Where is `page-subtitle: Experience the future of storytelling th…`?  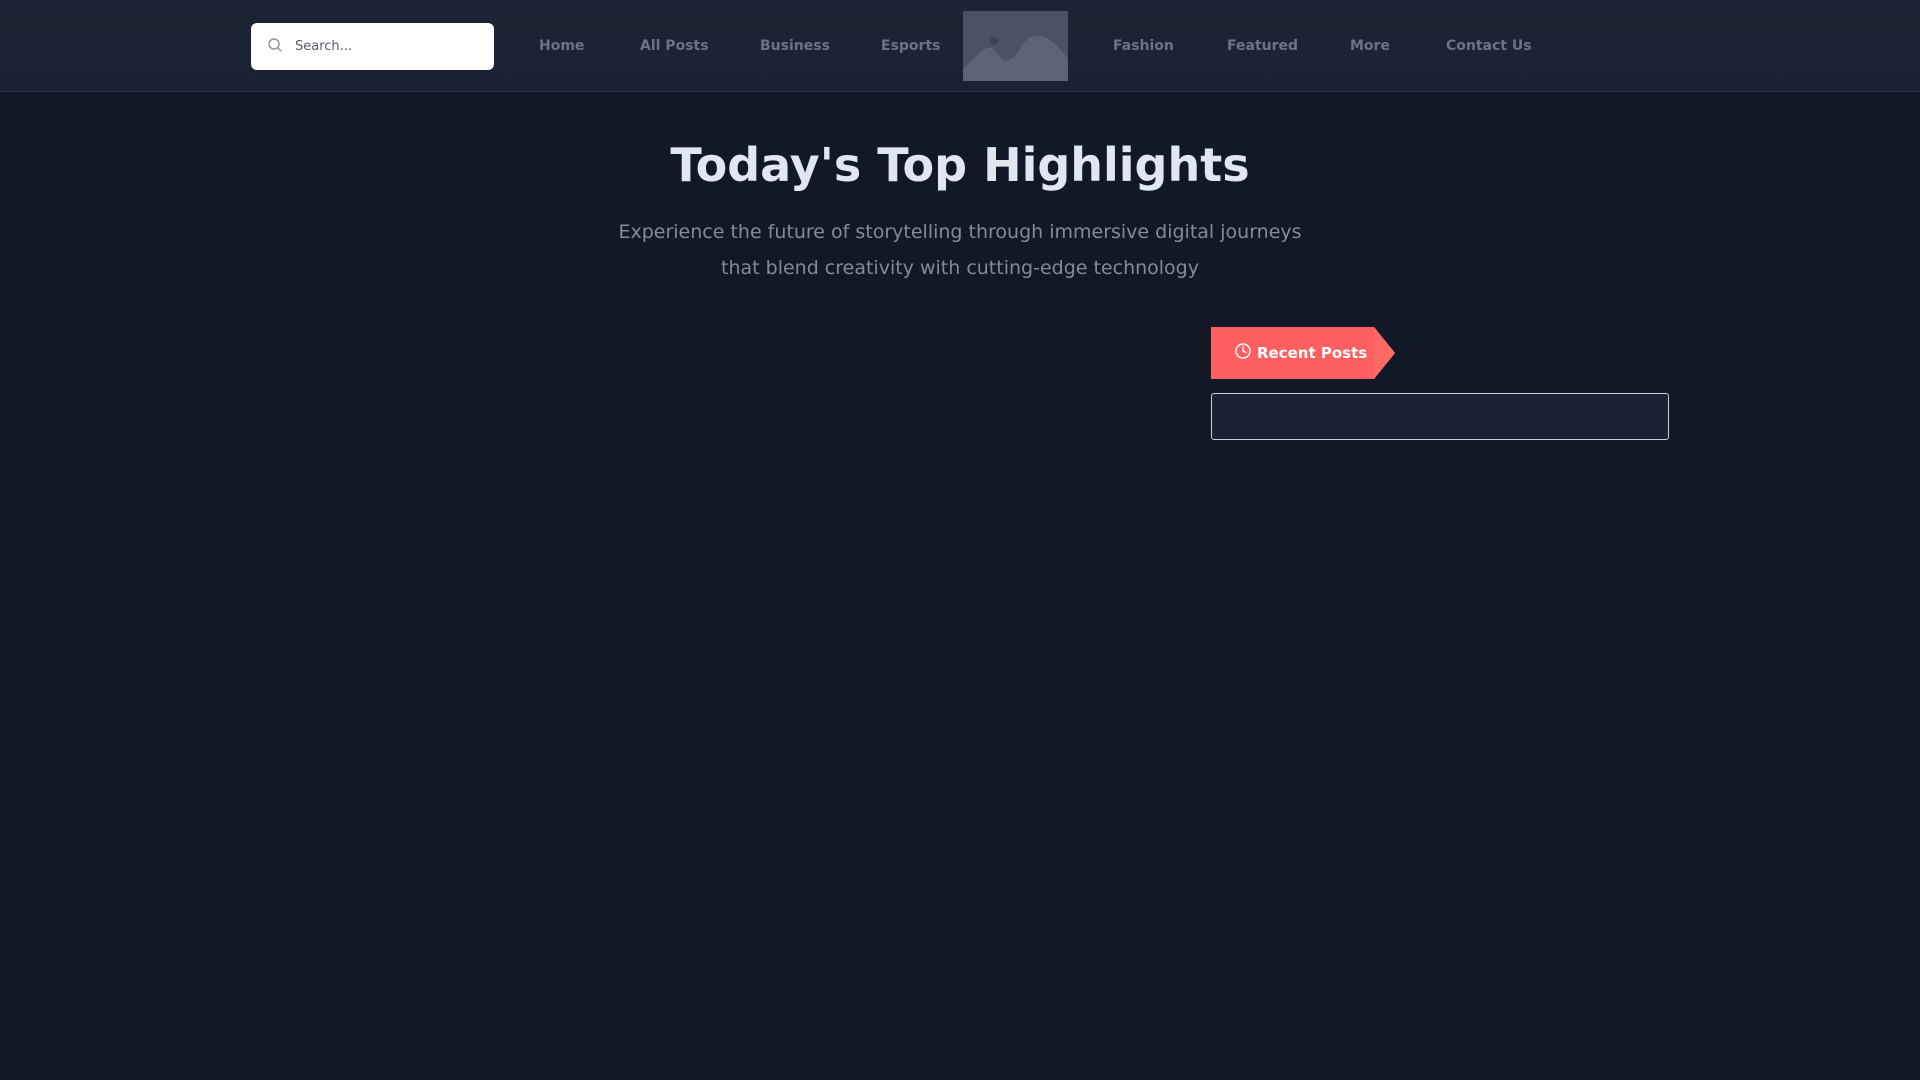
page-subtitle: Experience the future of storytelling th… is located at coordinates (960, 250).